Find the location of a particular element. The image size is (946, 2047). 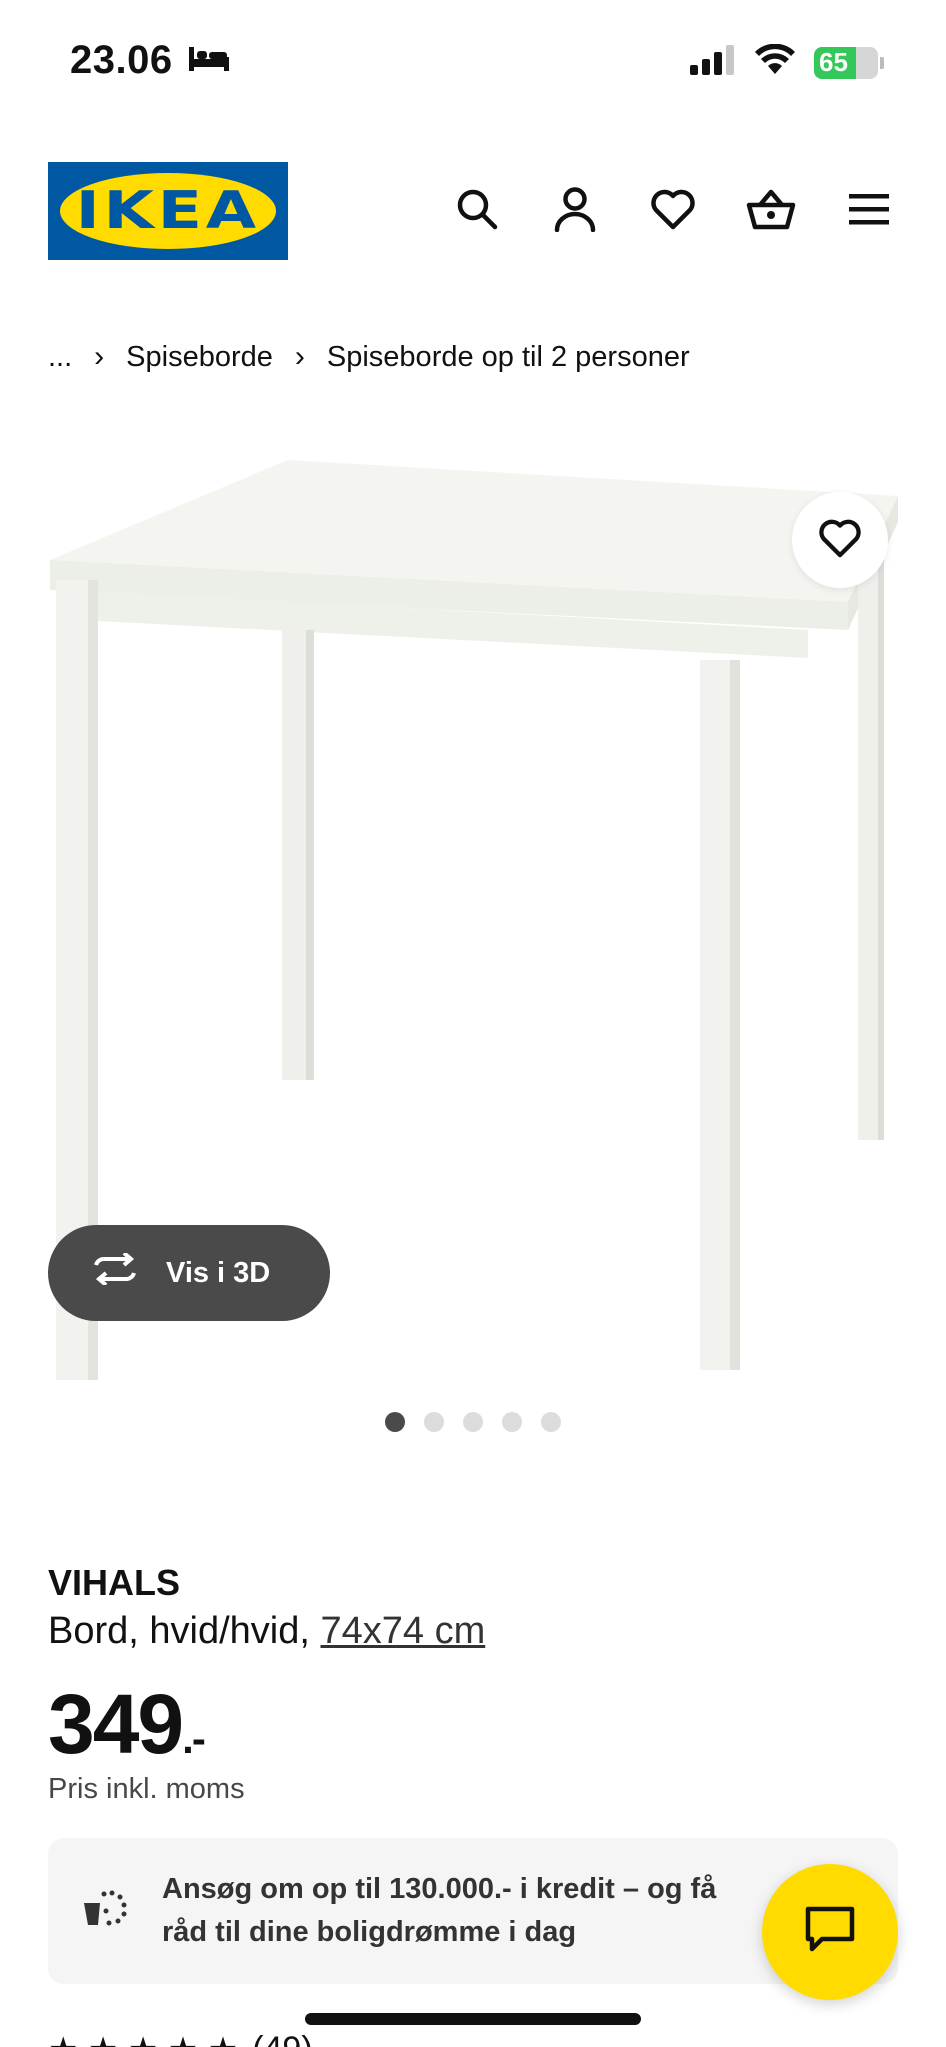

star-rating-icon: ★ ★ ★ ★ ★ is located at coordinates (143, 2038).